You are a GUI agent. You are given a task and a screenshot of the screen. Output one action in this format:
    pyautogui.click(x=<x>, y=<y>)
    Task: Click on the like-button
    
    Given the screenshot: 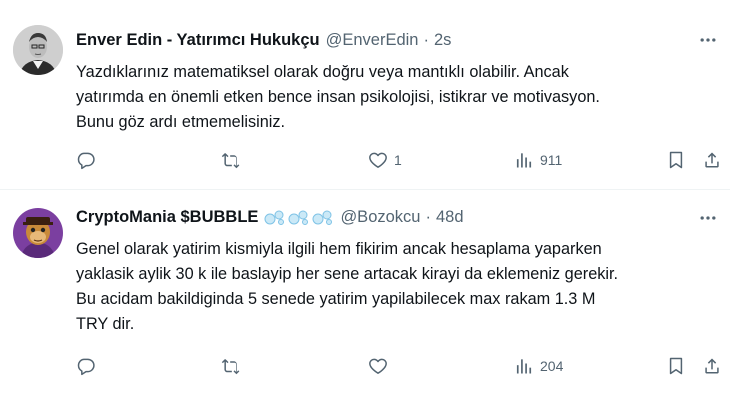 What is the action you would take?
    pyautogui.click(x=381, y=366)
    